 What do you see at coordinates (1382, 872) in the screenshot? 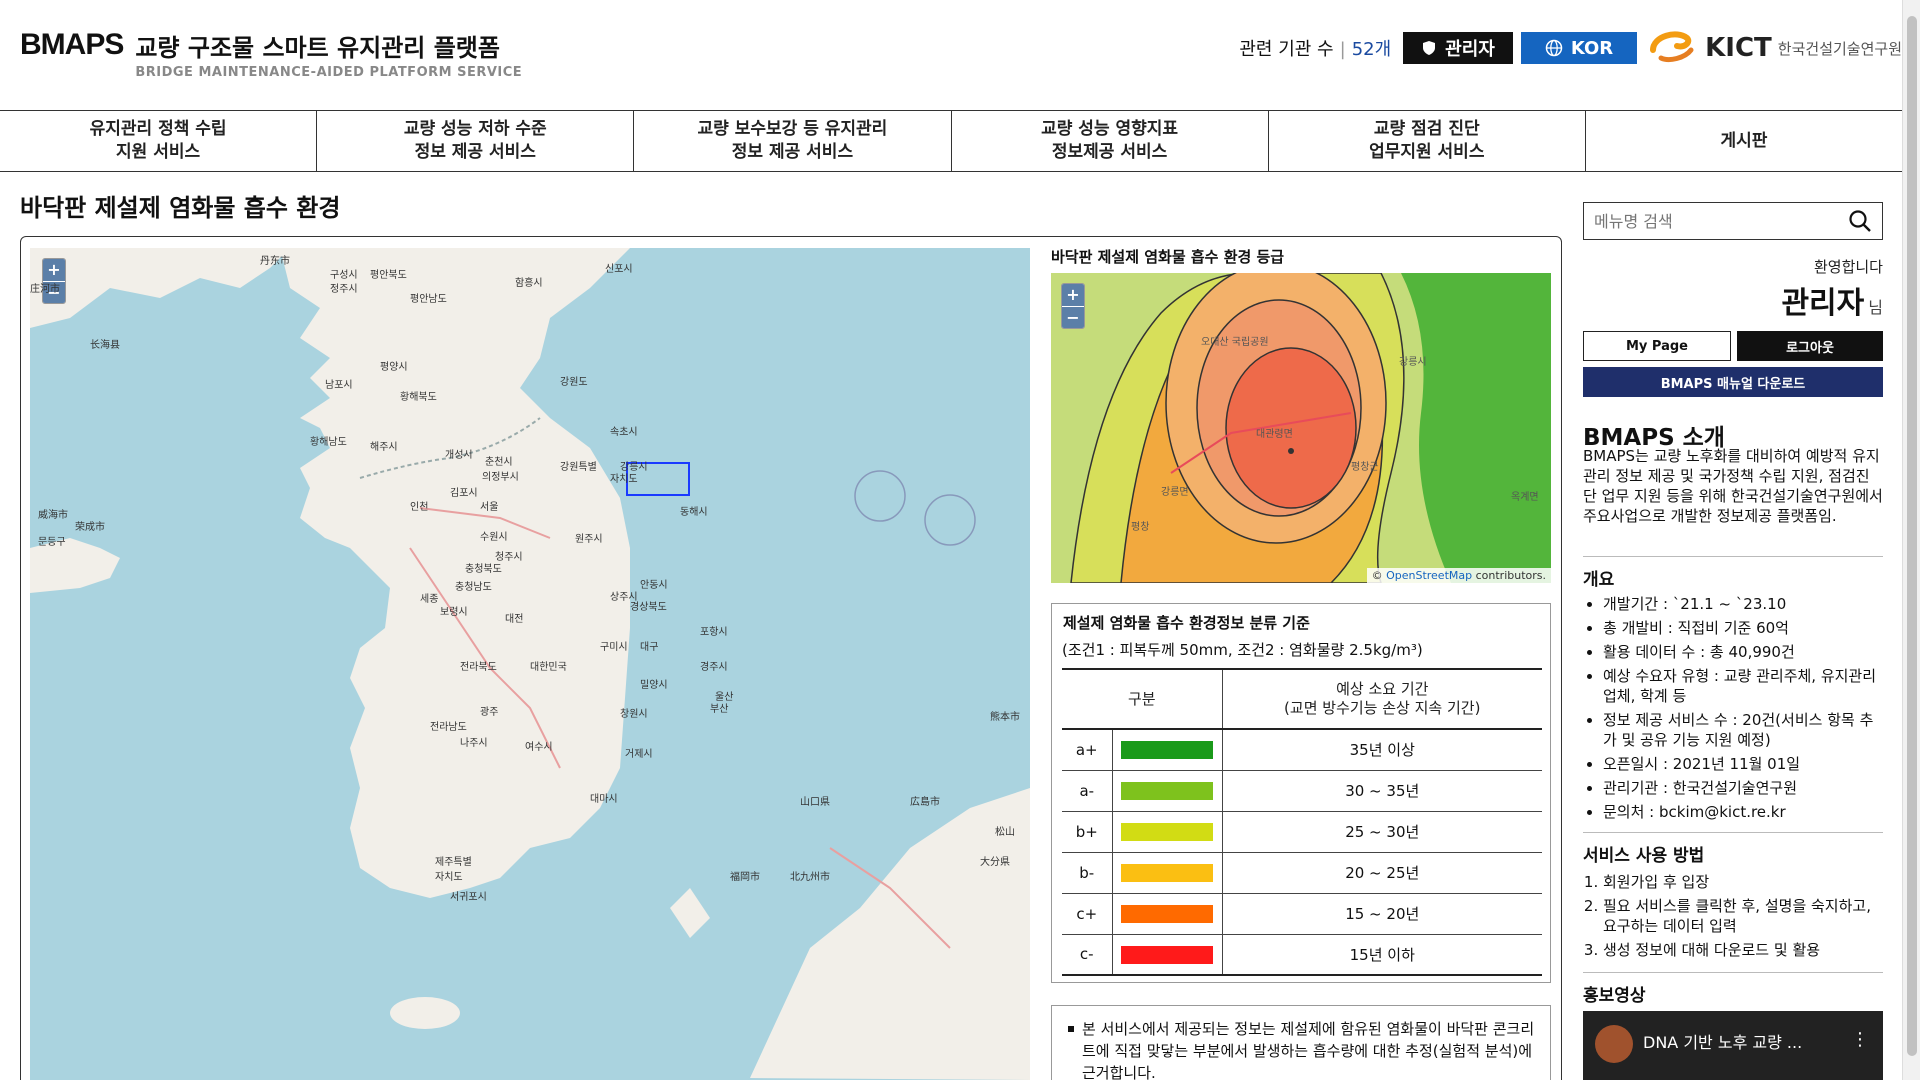
I see `grade-period: 20 ~ 25년` at bounding box center [1382, 872].